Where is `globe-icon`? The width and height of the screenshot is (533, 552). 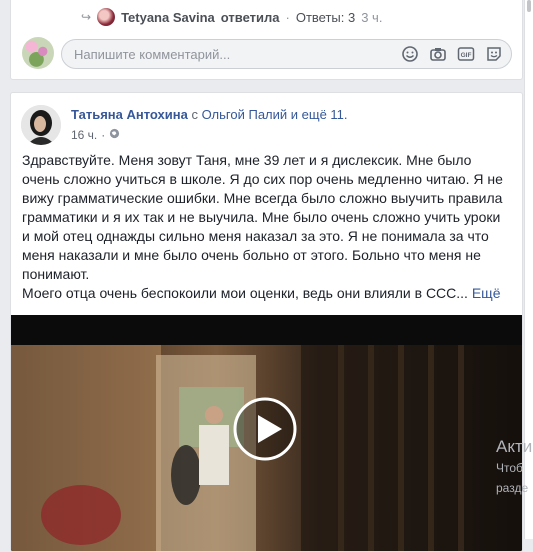 globe-icon is located at coordinates (114, 135).